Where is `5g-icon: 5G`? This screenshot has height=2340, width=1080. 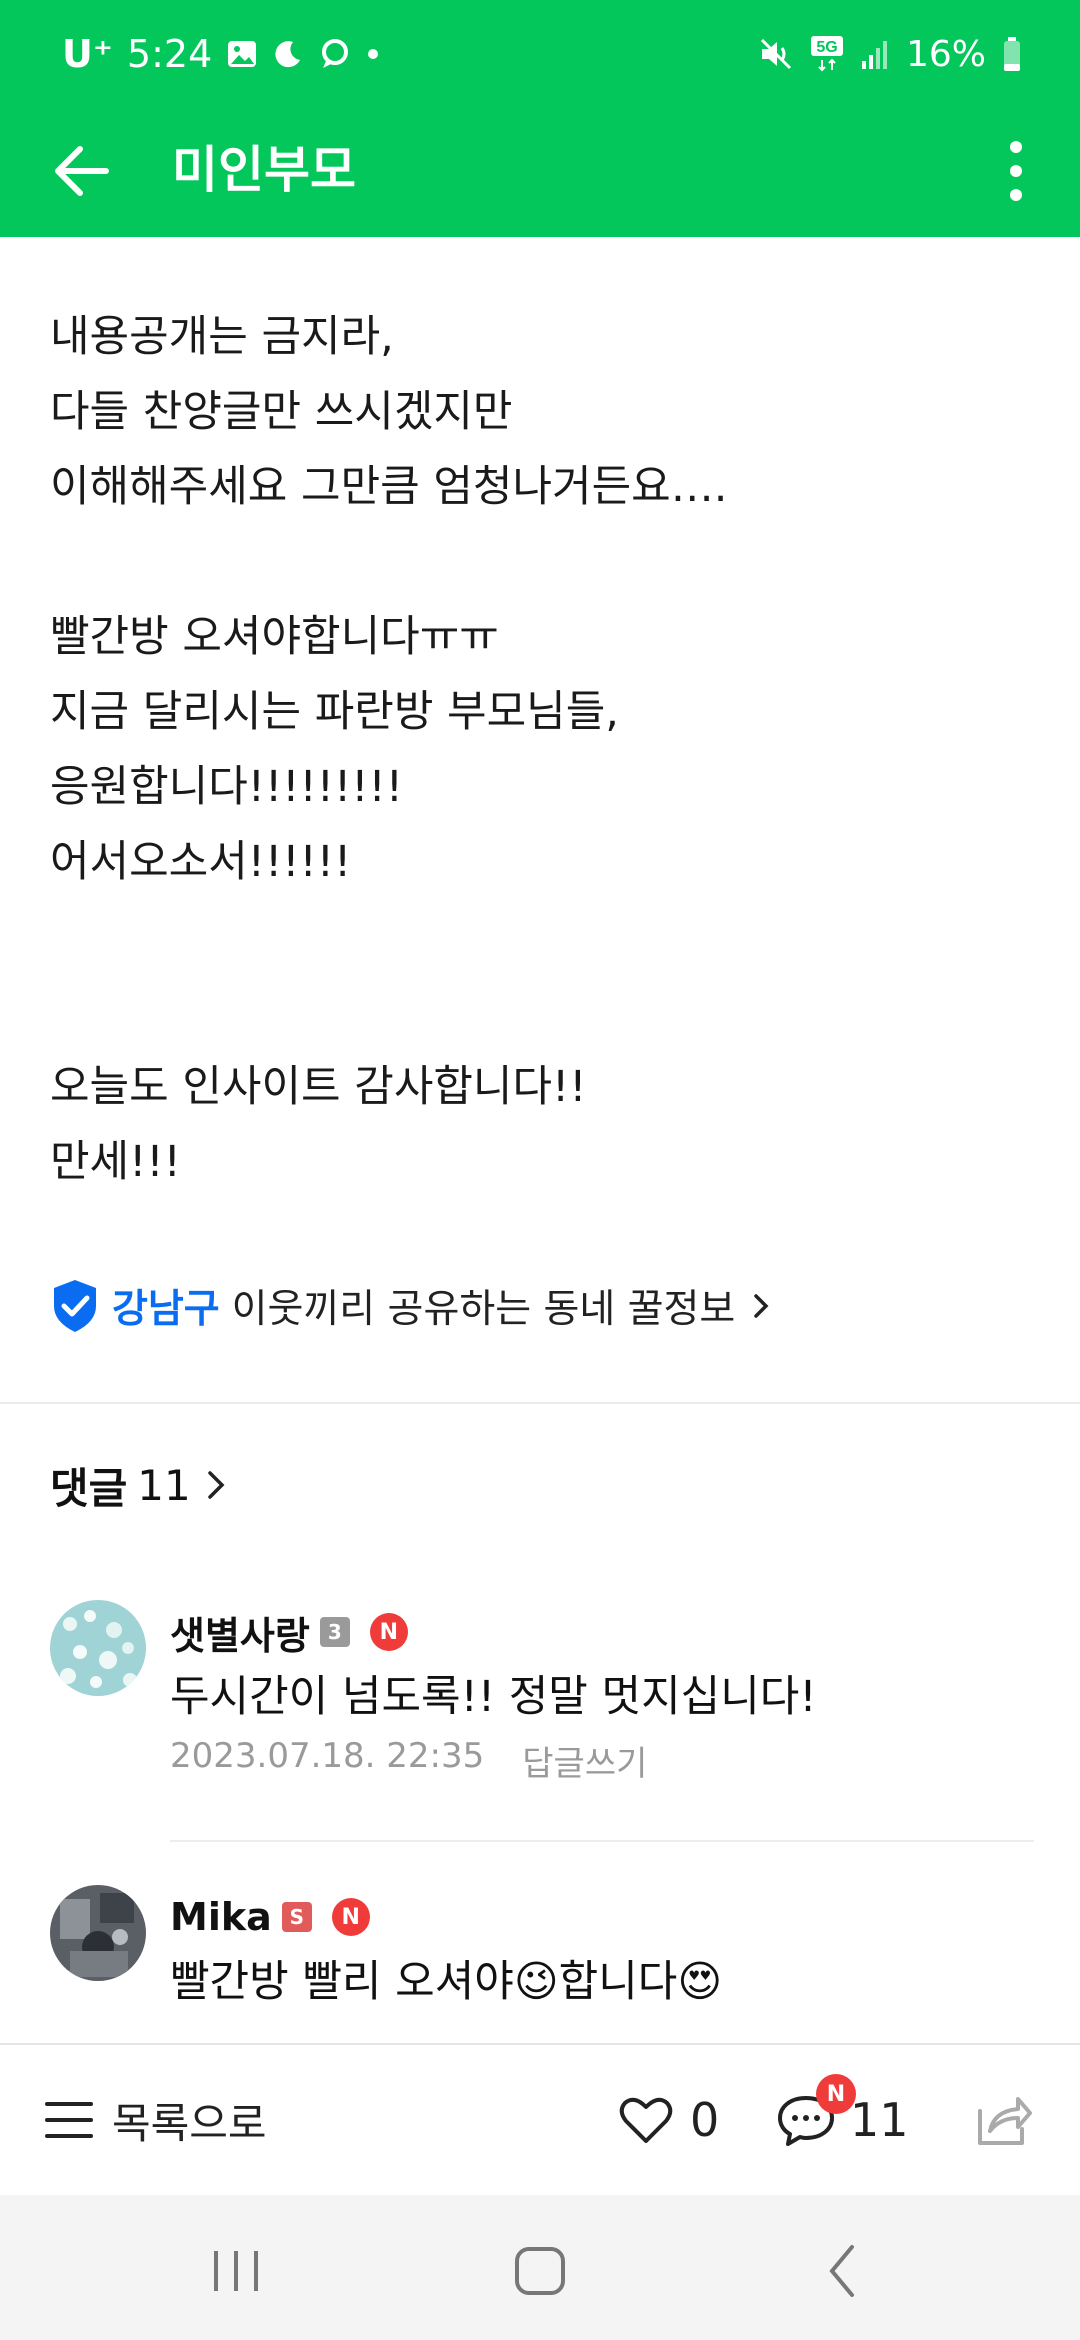 5g-icon: 5G is located at coordinates (826, 54).